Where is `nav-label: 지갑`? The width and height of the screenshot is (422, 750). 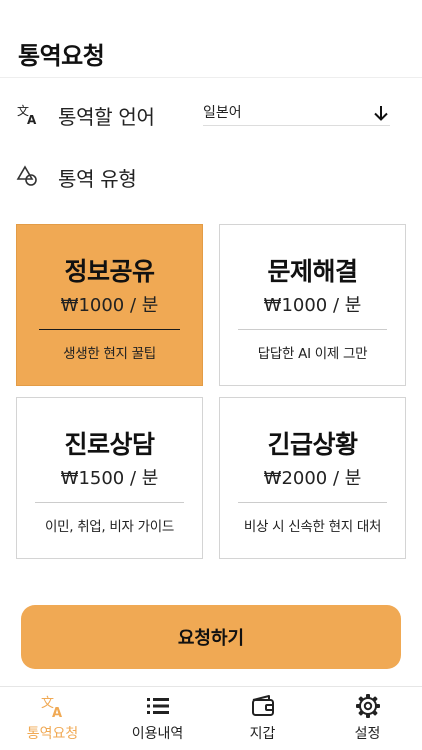 nav-label: 지갑 is located at coordinates (262, 734).